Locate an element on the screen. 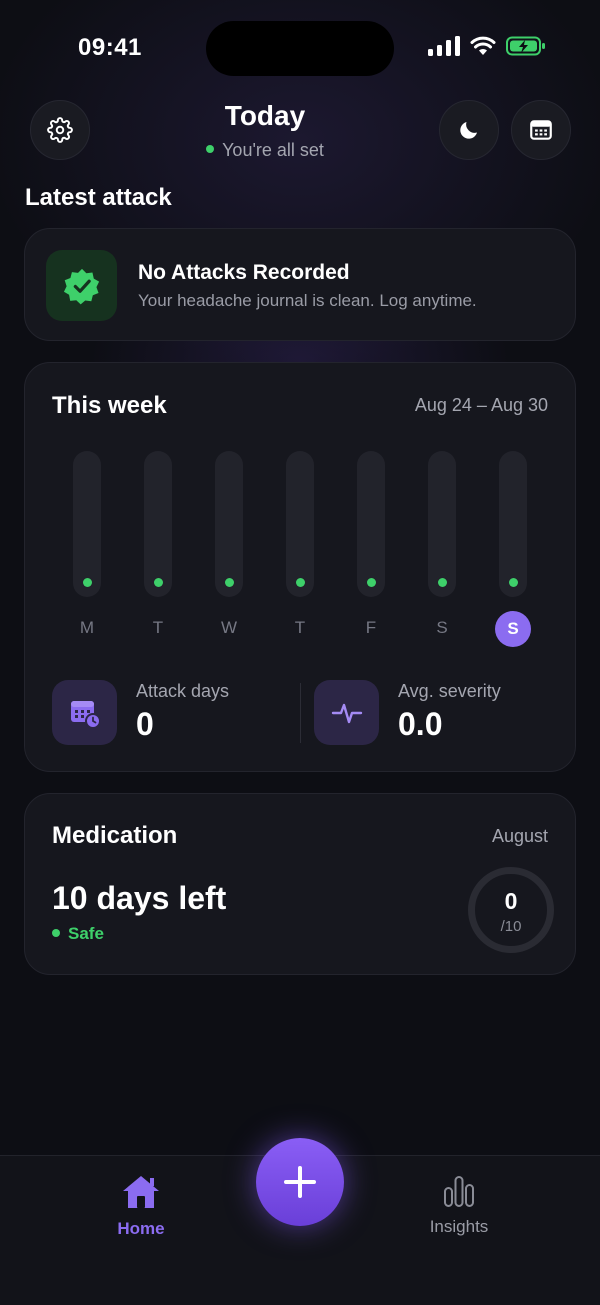  tab-home: Home is located at coordinates (141, 1206).